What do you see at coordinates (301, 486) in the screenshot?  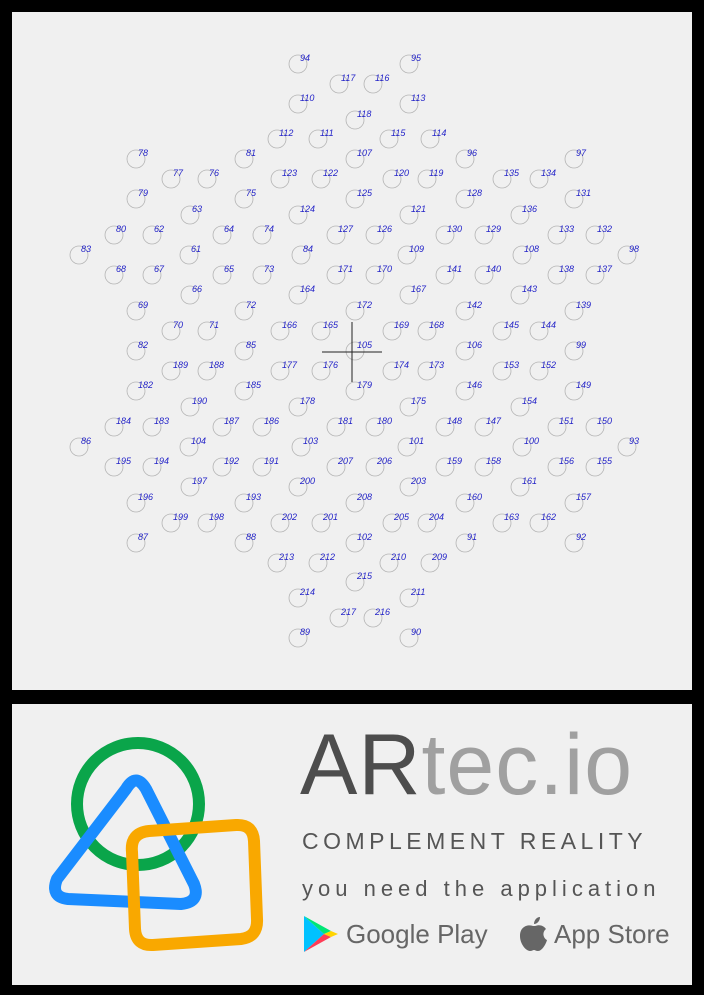 I see `marker-200: 200` at bounding box center [301, 486].